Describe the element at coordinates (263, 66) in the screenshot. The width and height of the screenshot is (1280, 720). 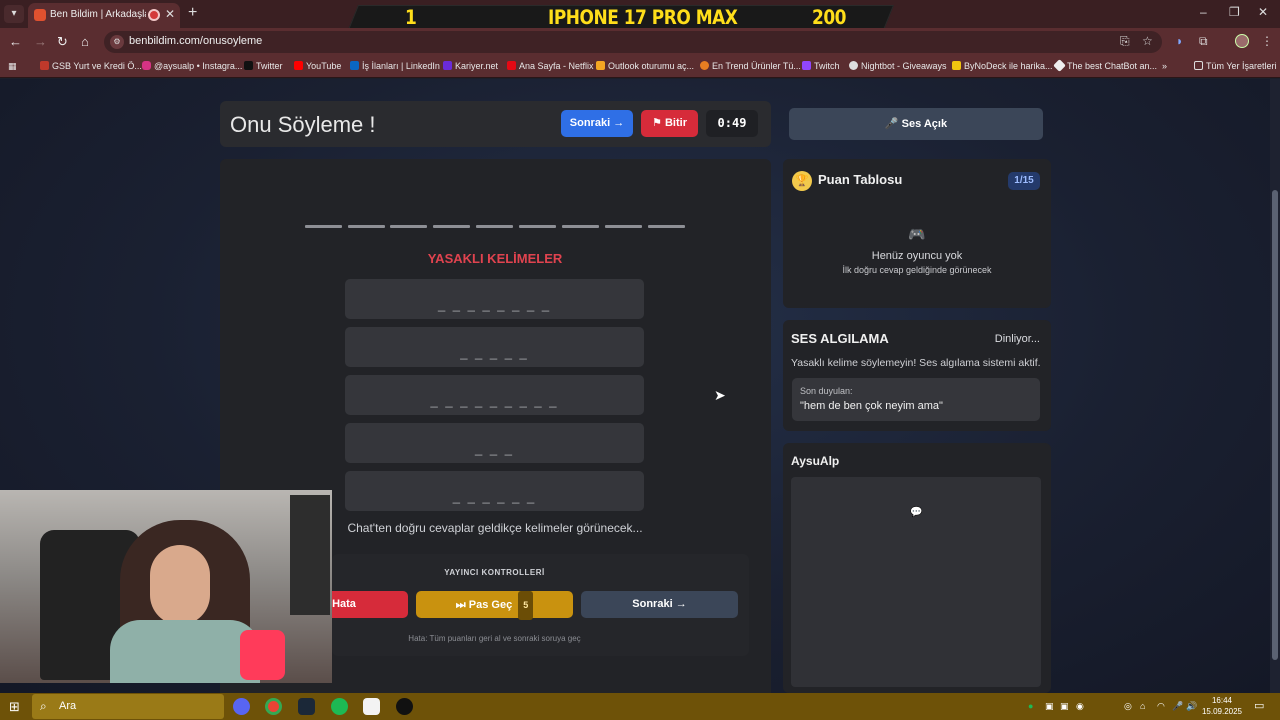
I see `bookmark-twitter: Twitter` at that location.